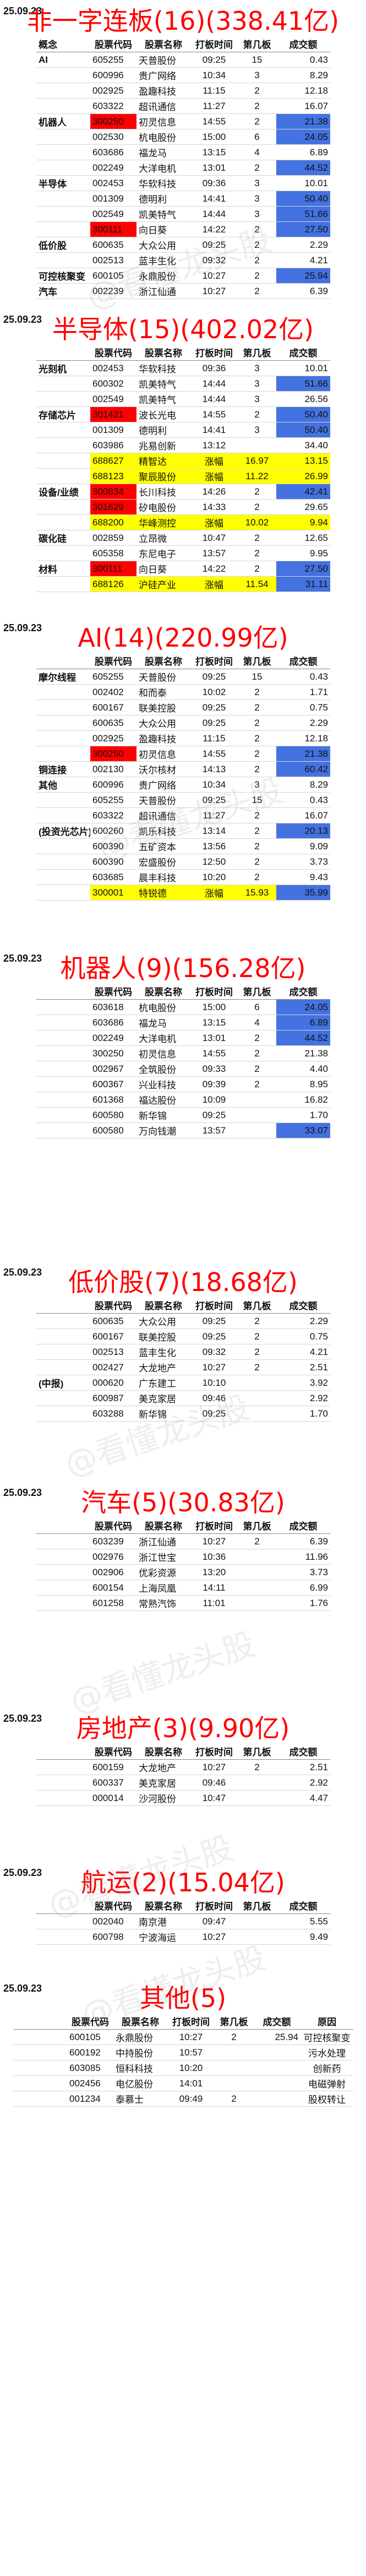 The width and height of the screenshot is (366, 2576). What do you see at coordinates (303, 692) in the screenshot?
I see `turnover-amount: 1.71` at bounding box center [303, 692].